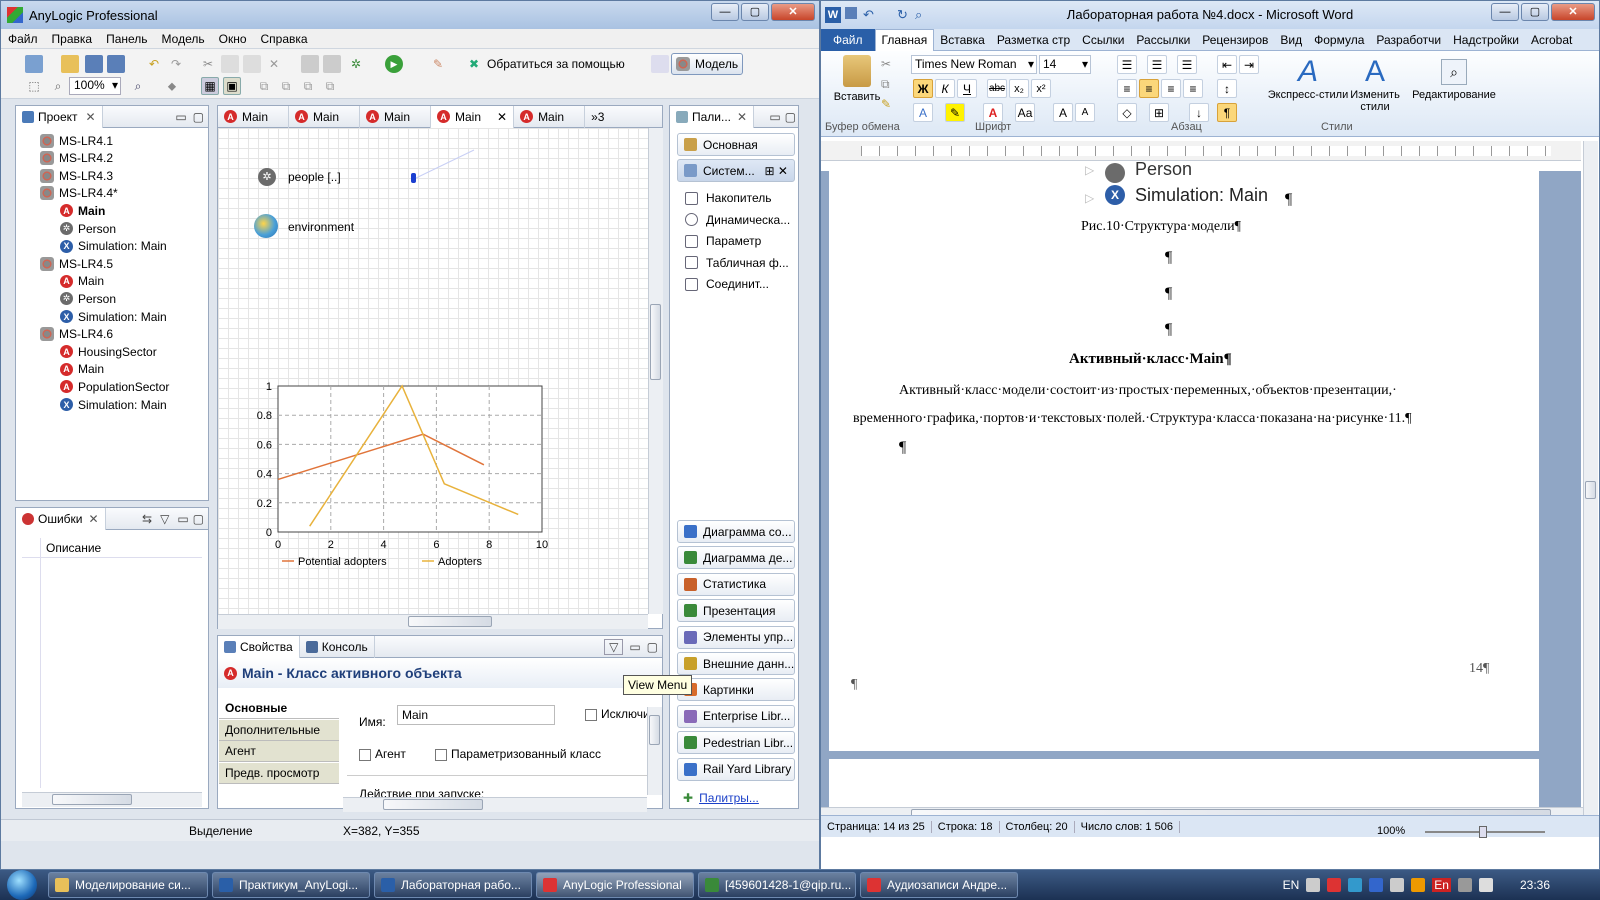 This screenshot has width=1600, height=900. I want to click on properties-sidetab: Предв. просмотр, so click(279, 774).